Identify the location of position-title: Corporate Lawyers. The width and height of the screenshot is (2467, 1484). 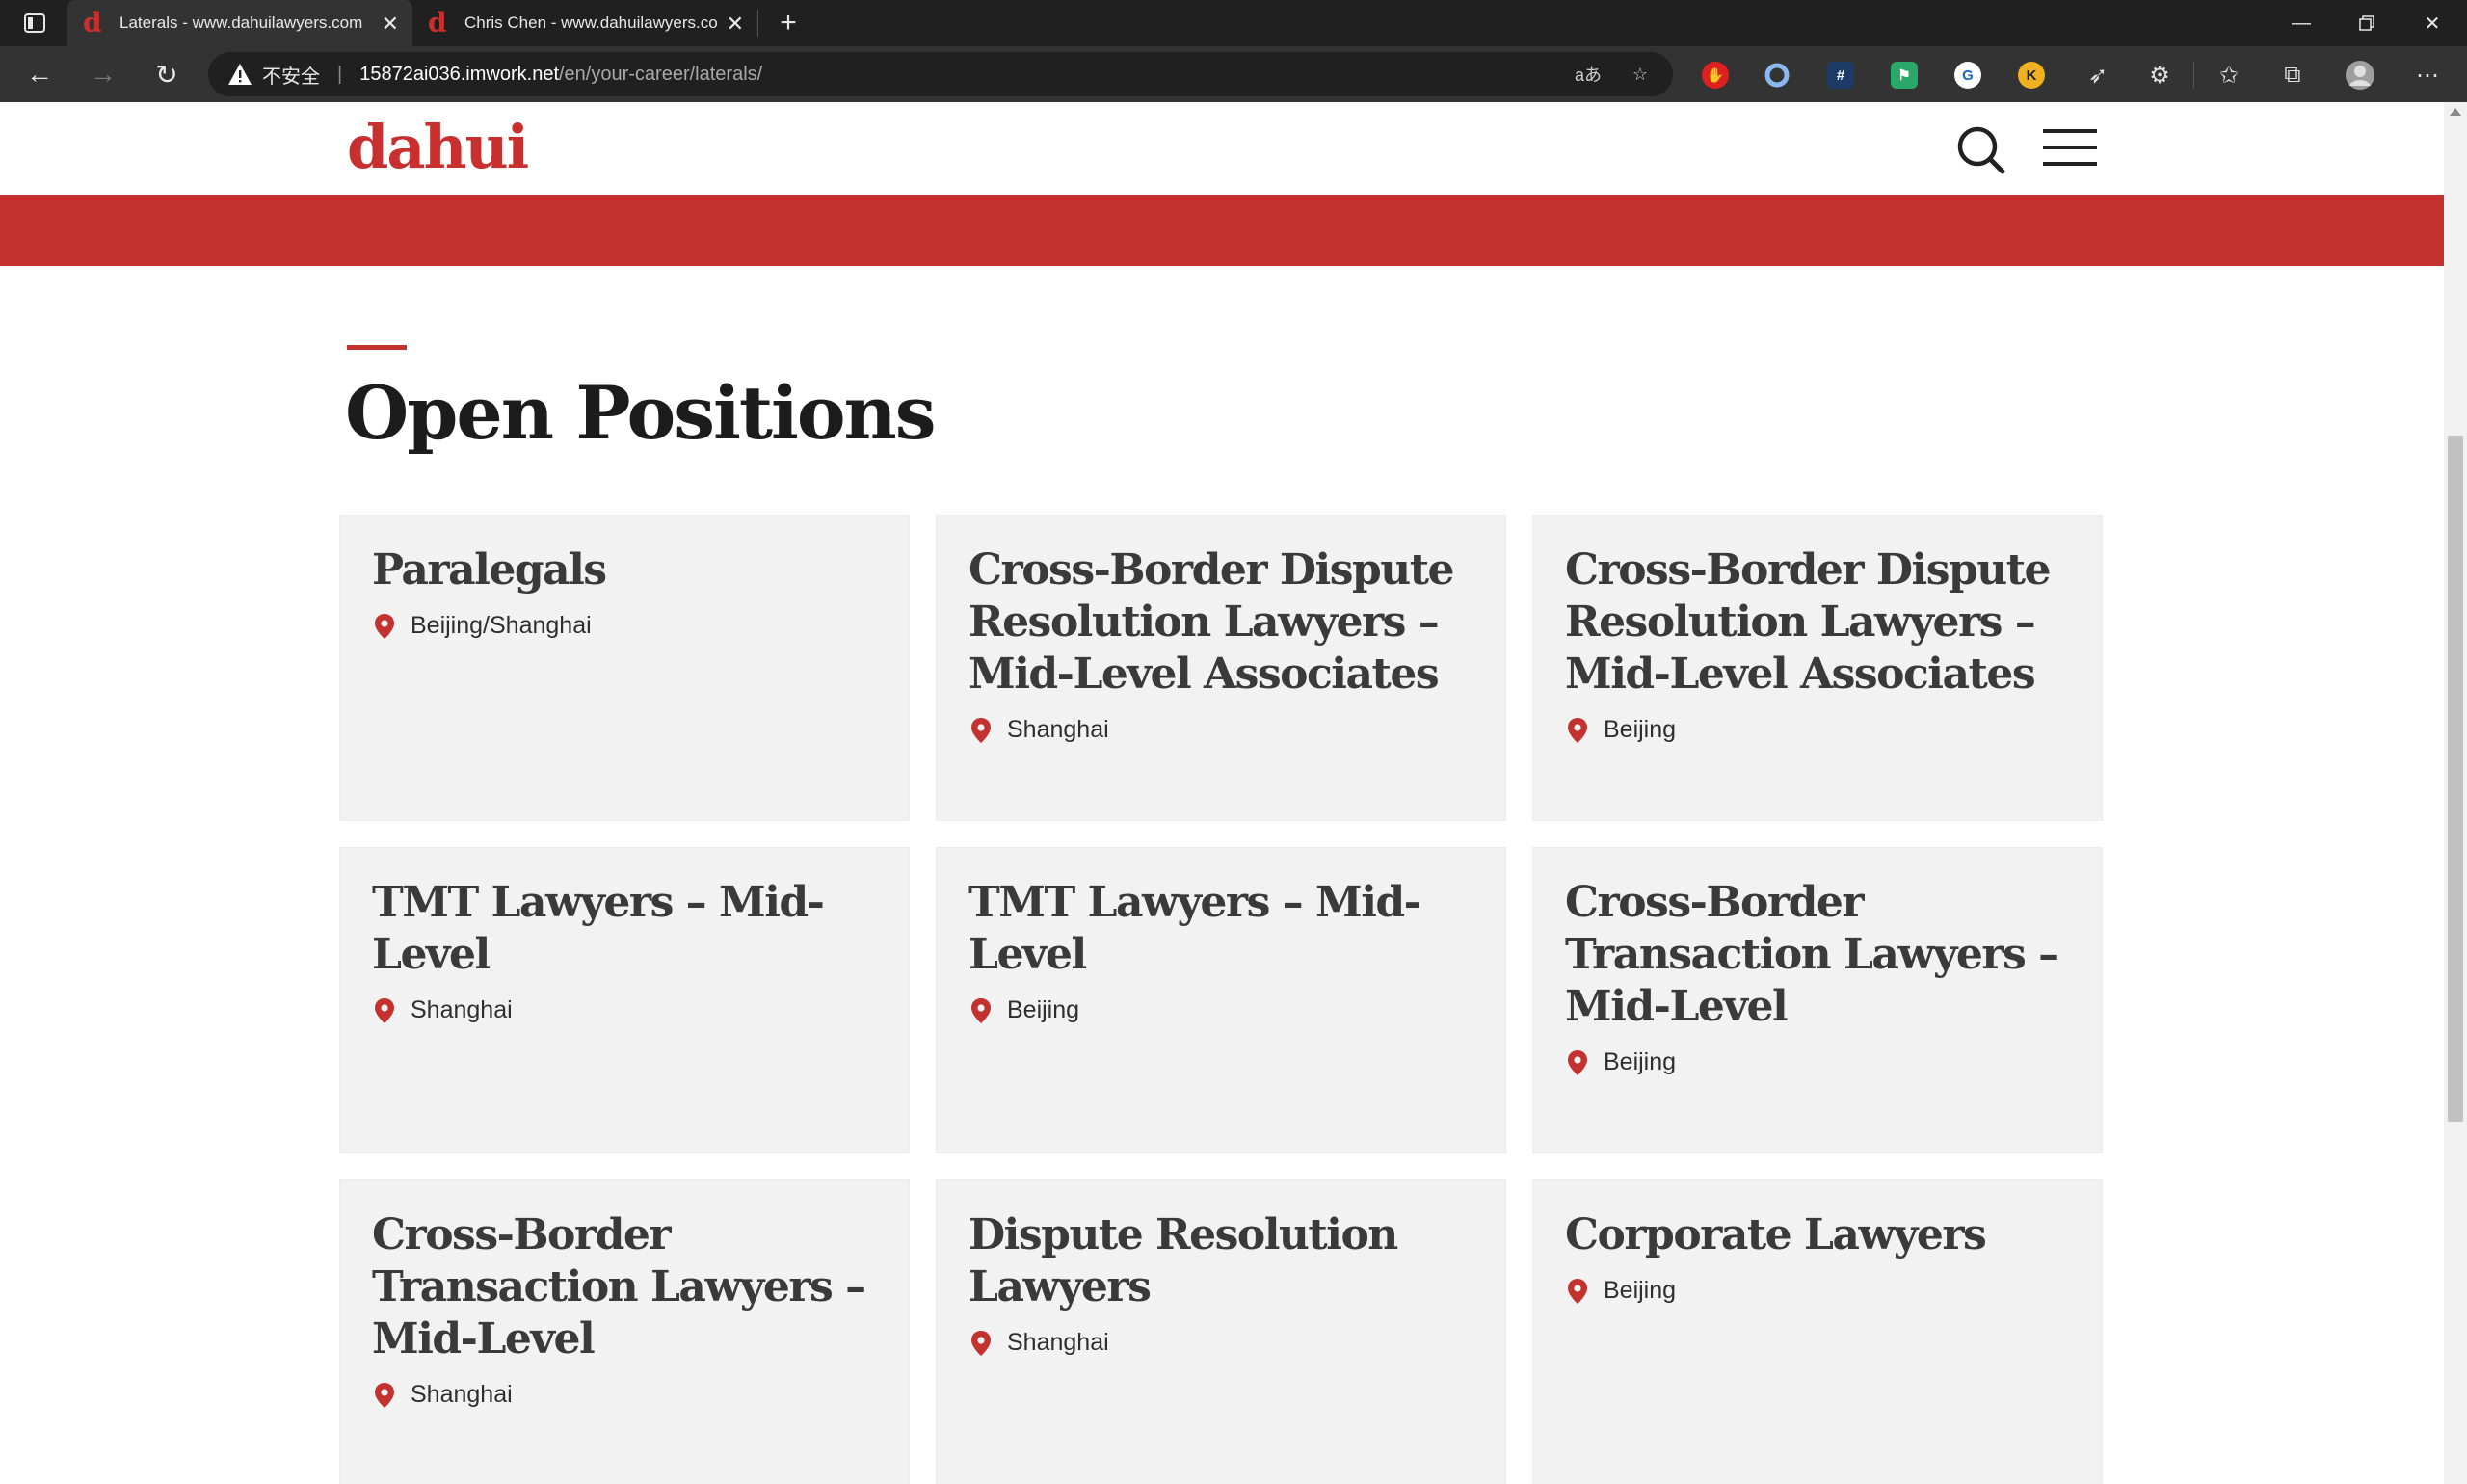
(1817, 1235).